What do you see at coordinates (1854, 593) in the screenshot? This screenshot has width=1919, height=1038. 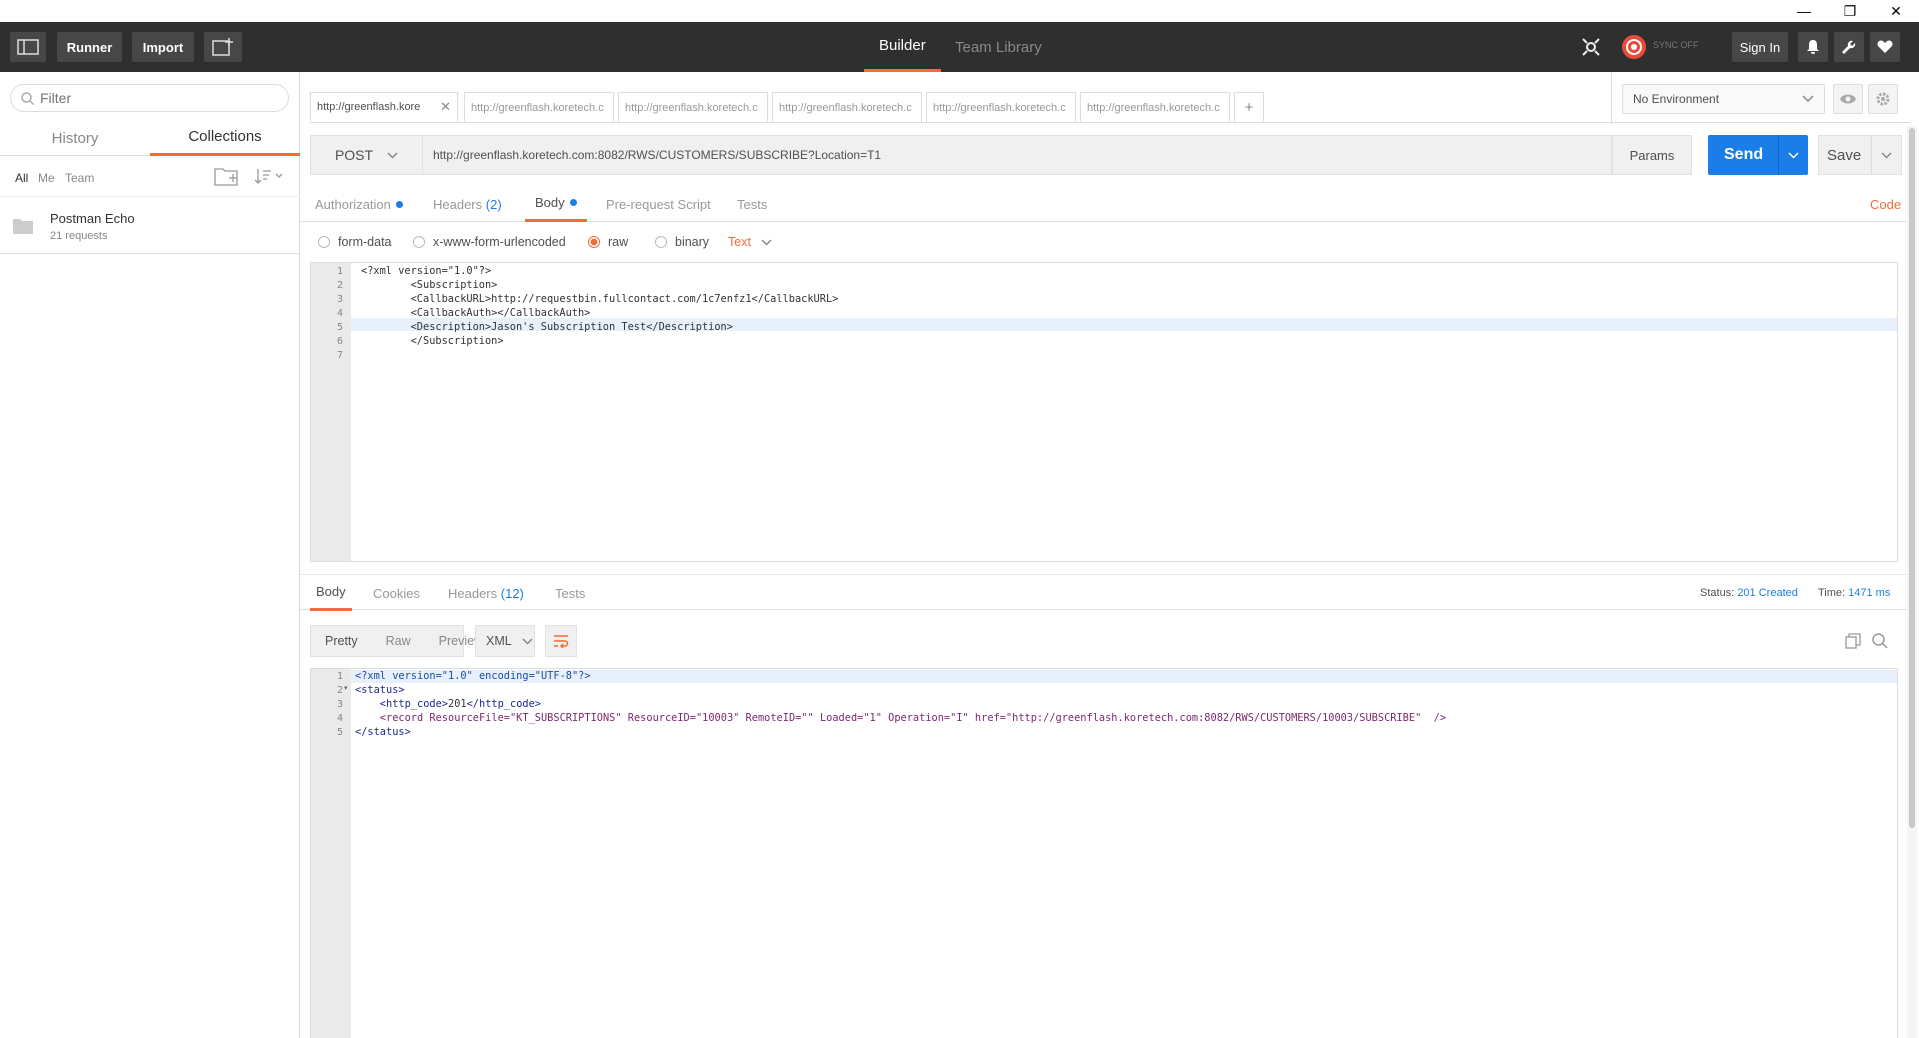 I see `response-time: Time: 1471 ms` at bounding box center [1854, 593].